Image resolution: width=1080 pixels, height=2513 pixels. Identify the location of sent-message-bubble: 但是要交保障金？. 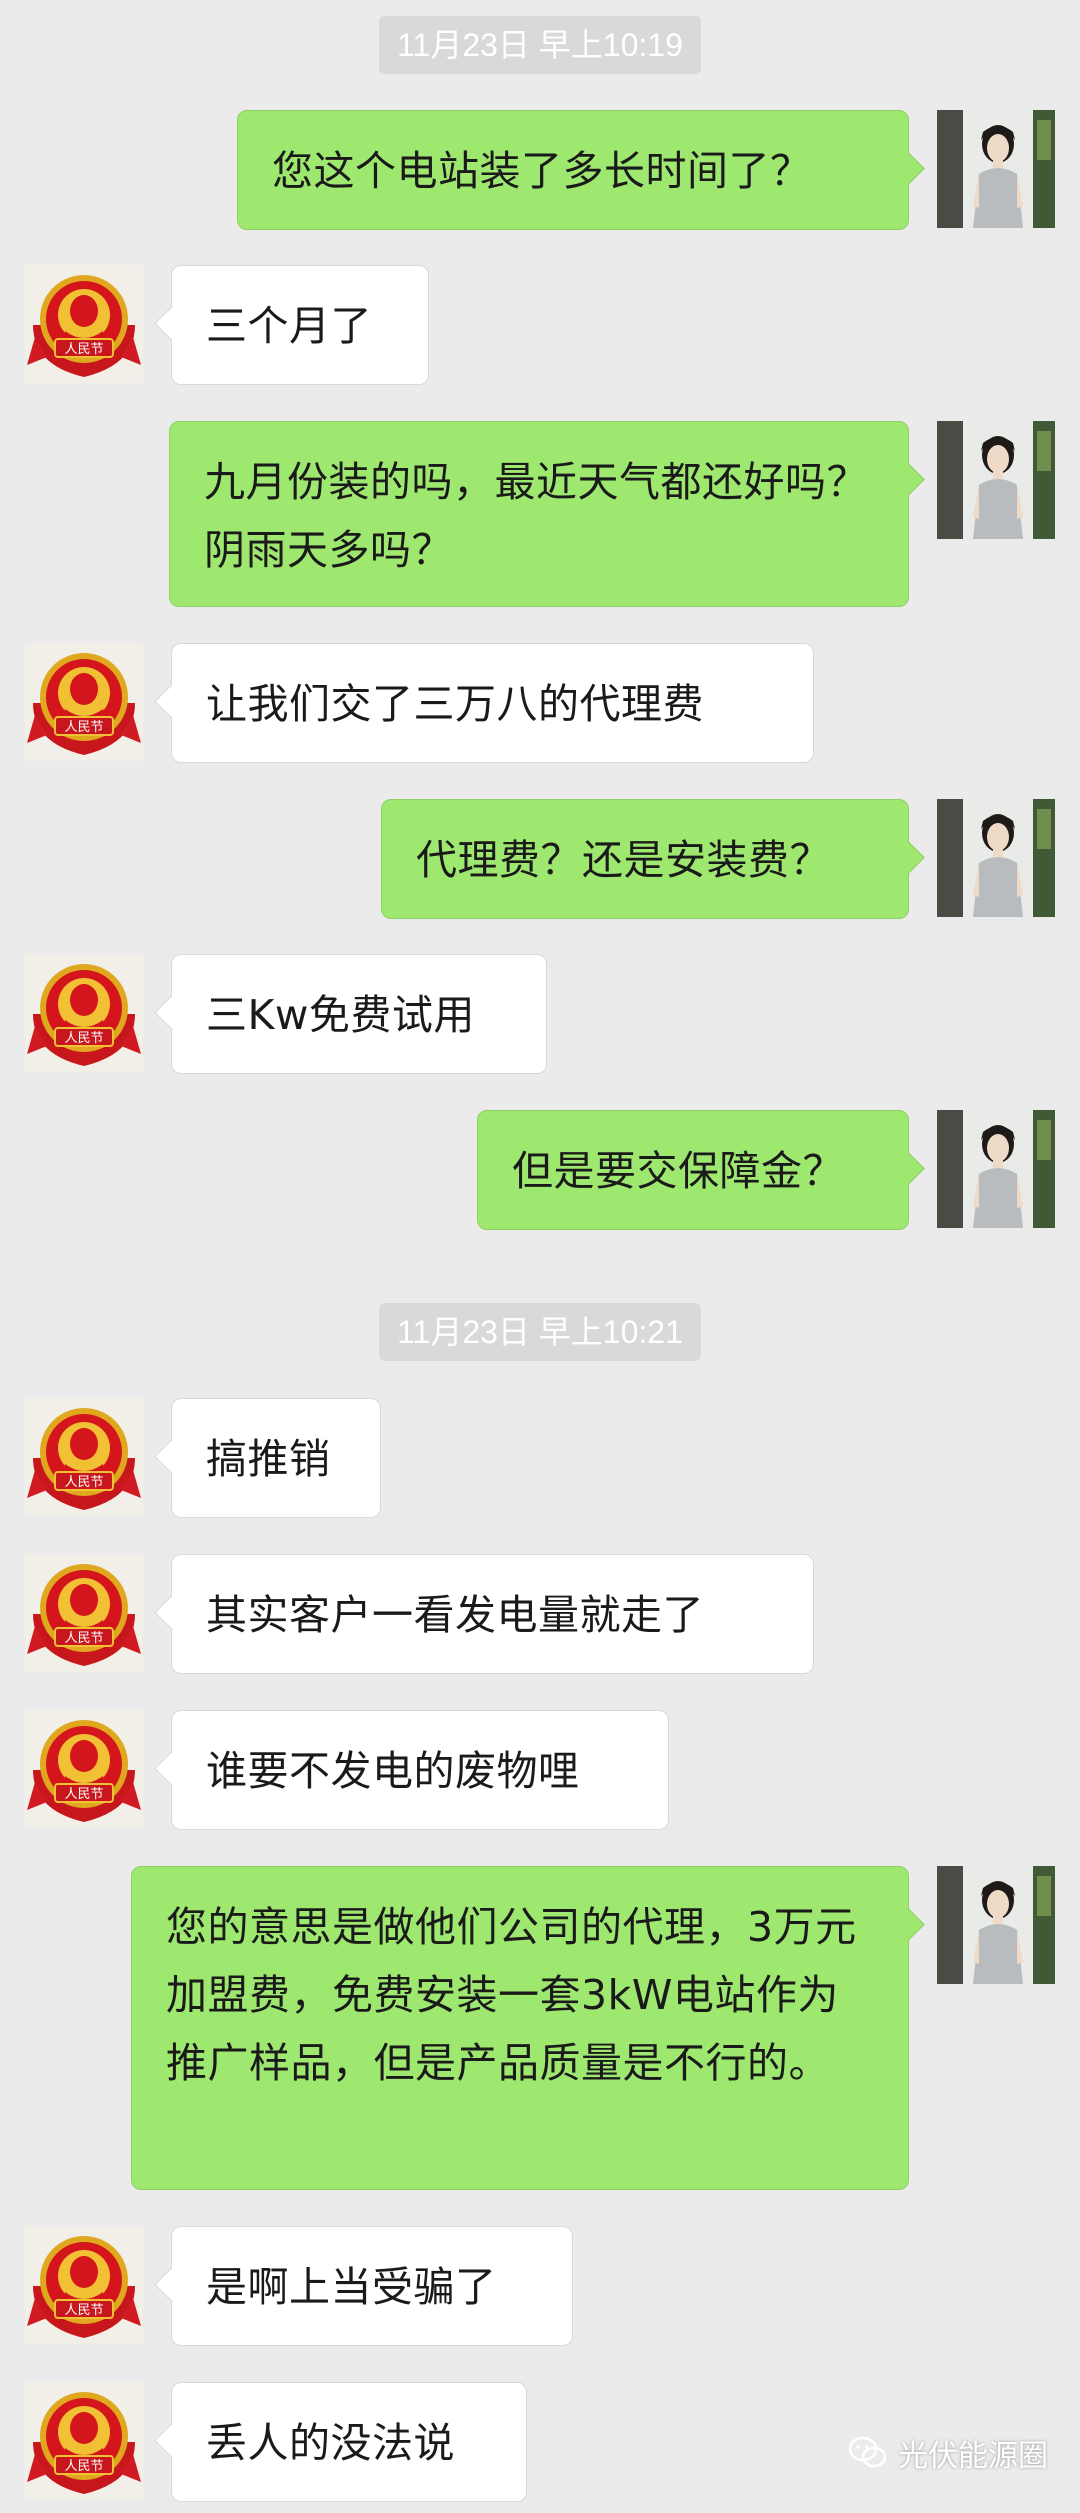
(693, 1170).